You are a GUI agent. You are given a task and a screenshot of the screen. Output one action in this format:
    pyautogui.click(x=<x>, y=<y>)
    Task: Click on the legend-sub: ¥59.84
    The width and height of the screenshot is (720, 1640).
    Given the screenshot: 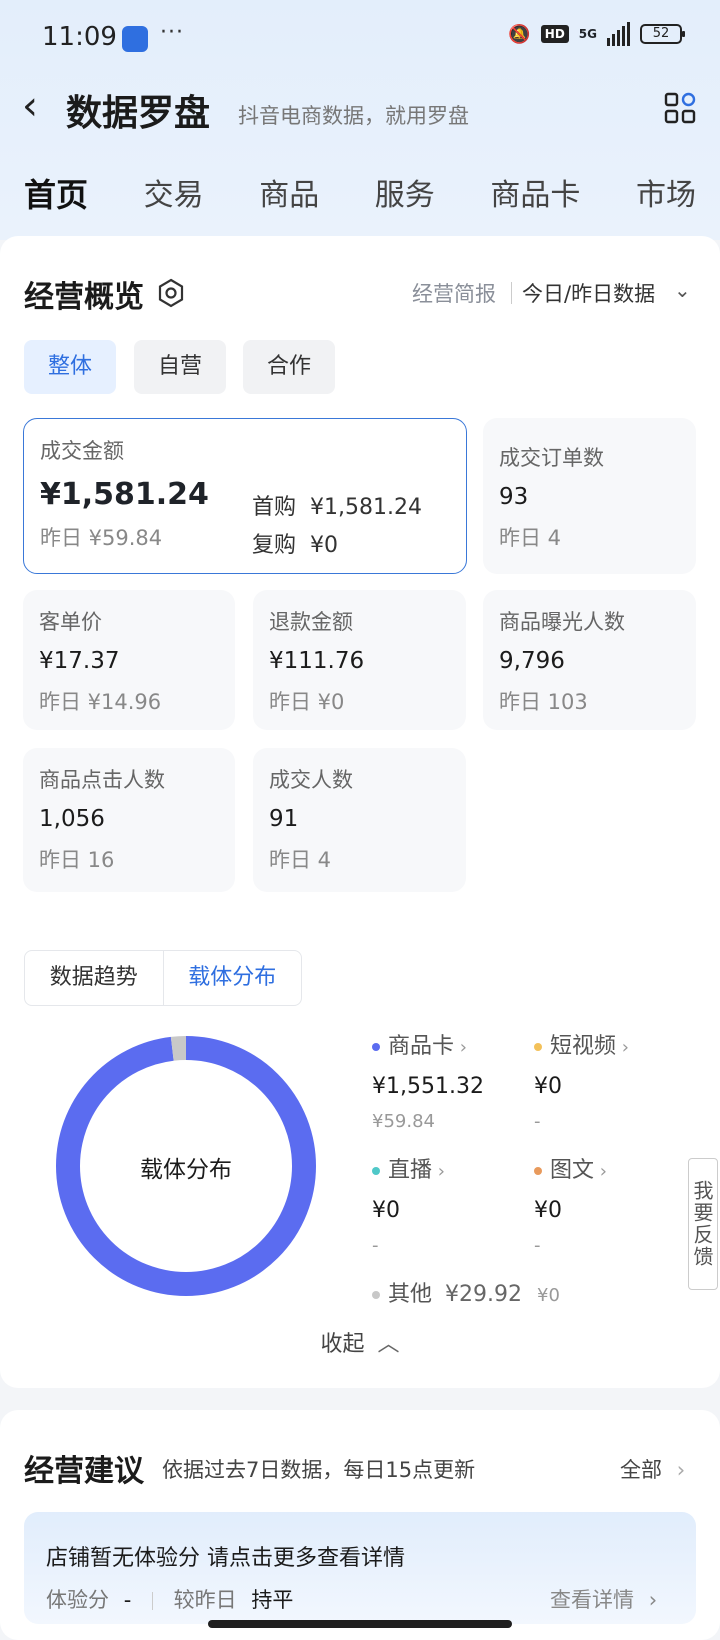 What is the action you would take?
    pyautogui.click(x=403, y=1121)
    